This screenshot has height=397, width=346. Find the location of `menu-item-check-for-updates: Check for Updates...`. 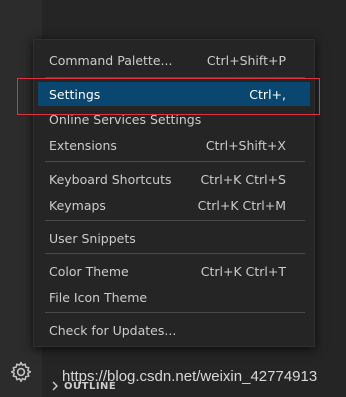

menu-item-check-for-updates: Check for Updates... is located at coordinates (174, 330).